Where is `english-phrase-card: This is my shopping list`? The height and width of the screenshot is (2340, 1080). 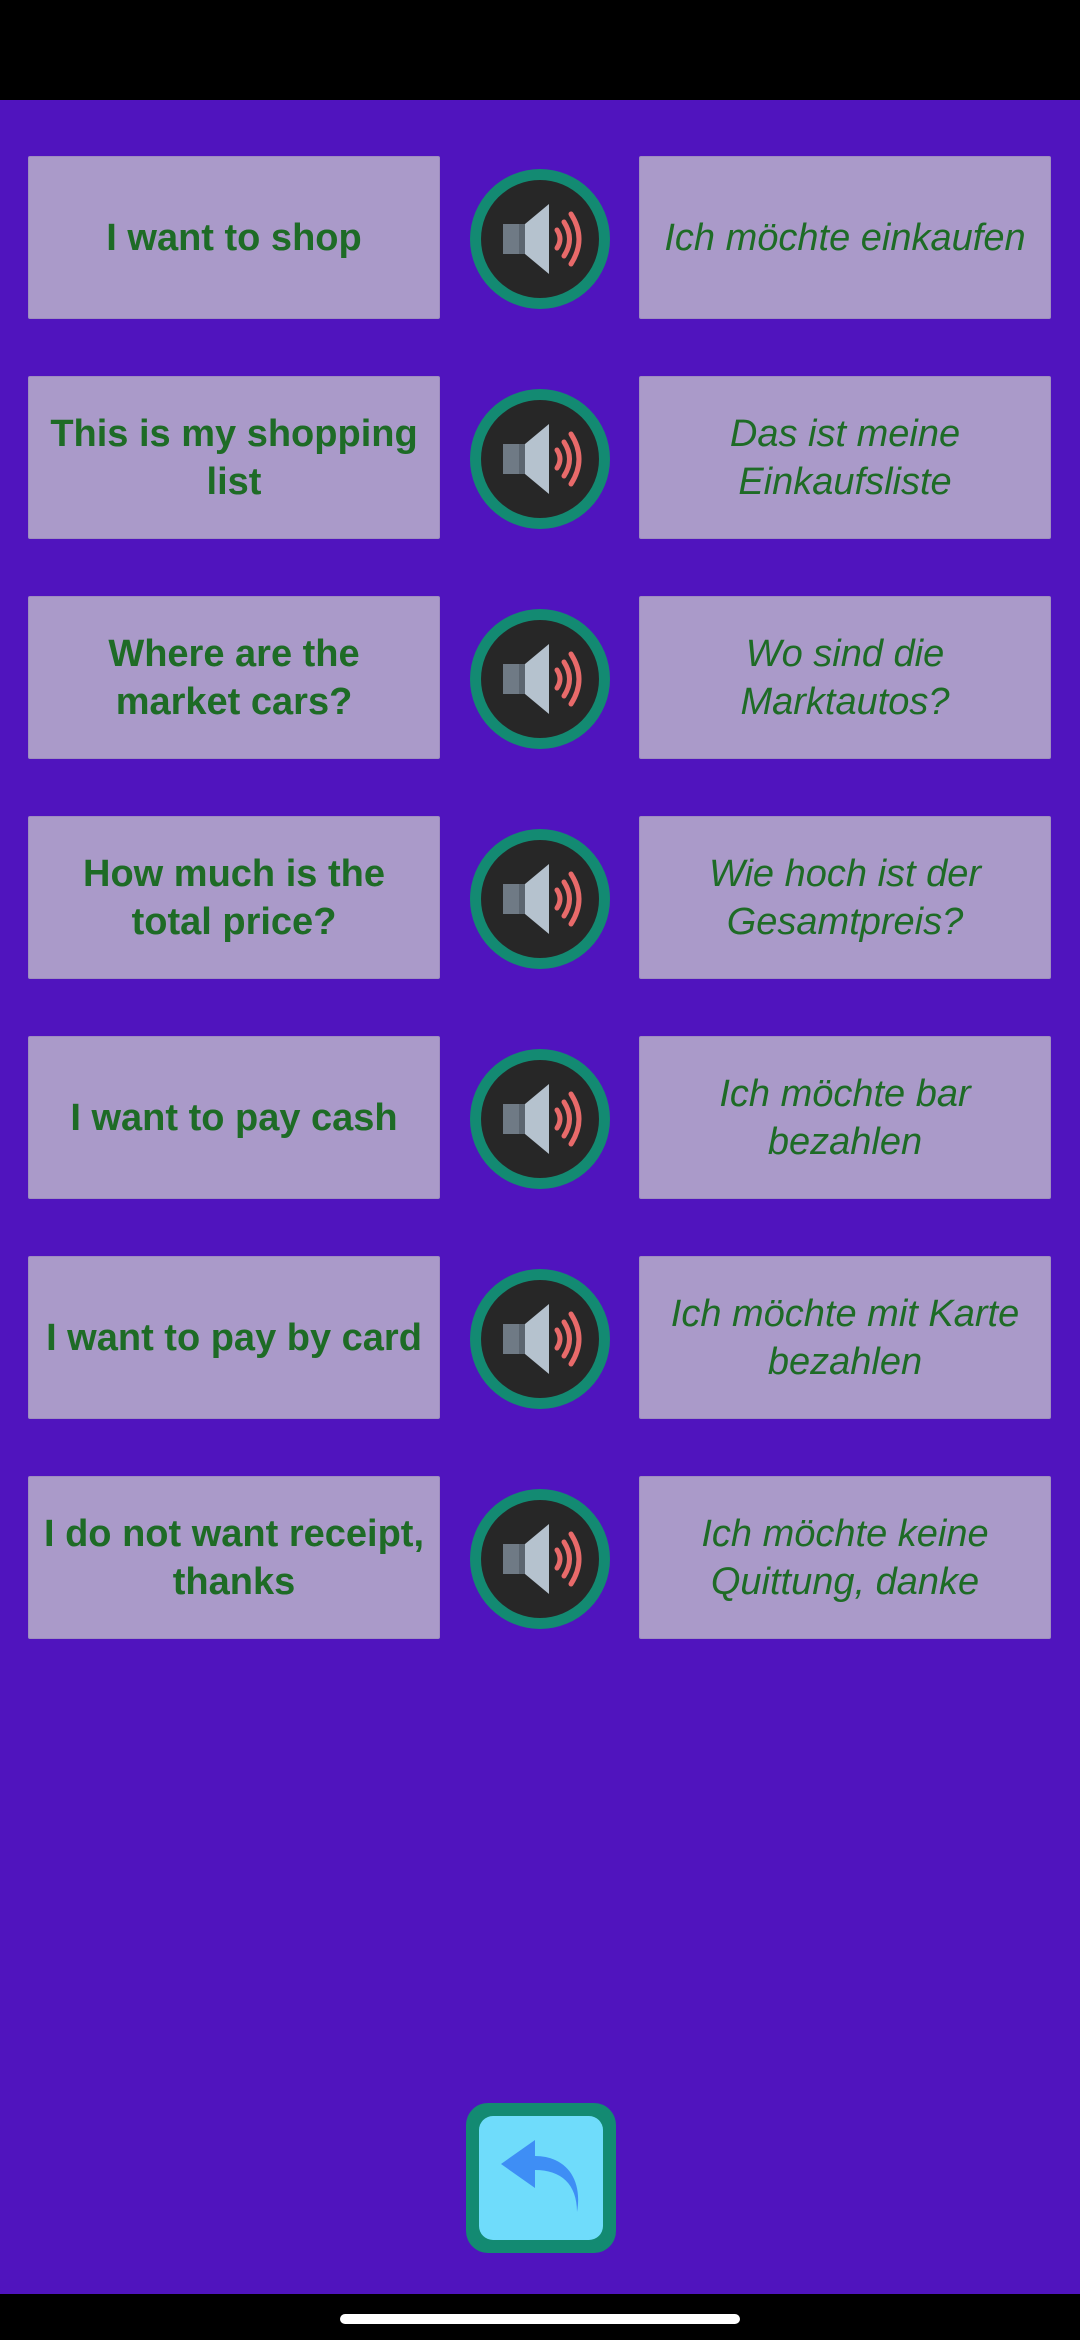
english-phrase-card: This is my shopping list is located at coordinates (234, 457).